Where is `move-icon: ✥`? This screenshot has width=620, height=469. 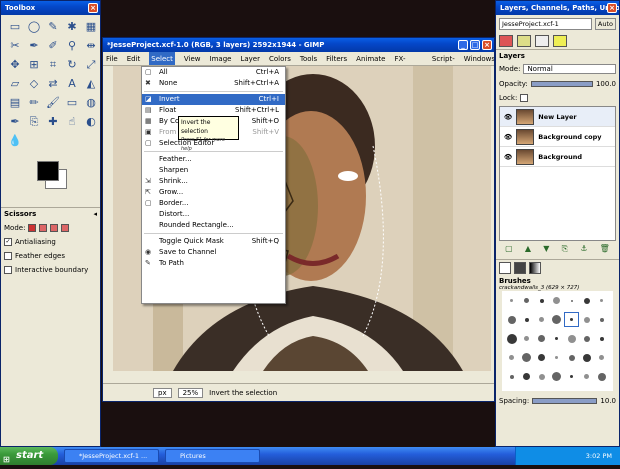 move-icon: ✥ is located at coordinates (15, 65).